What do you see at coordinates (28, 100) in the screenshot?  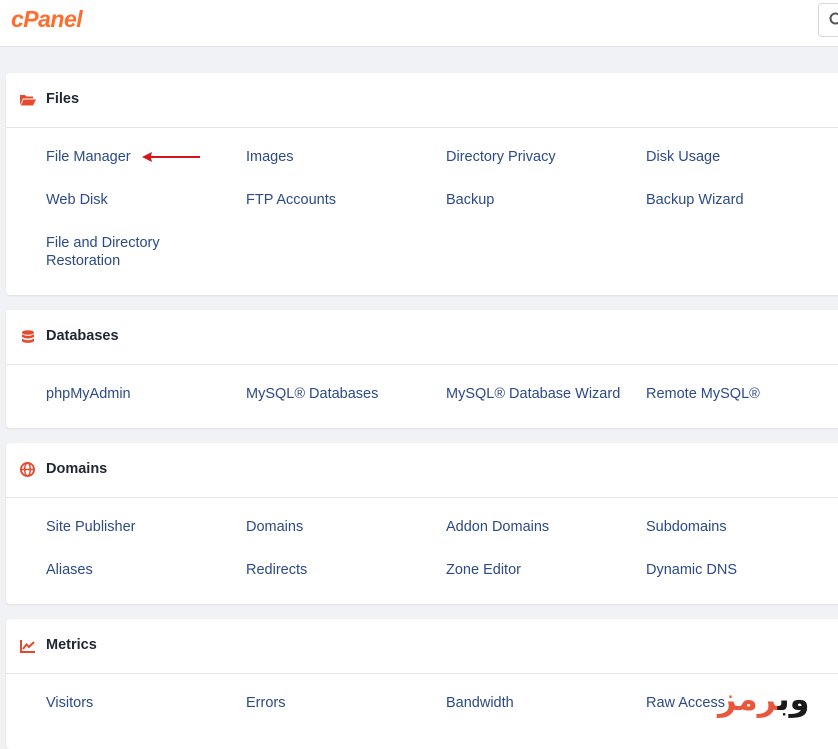 I see `folder-open-icon` at bounding box center [28, 100].